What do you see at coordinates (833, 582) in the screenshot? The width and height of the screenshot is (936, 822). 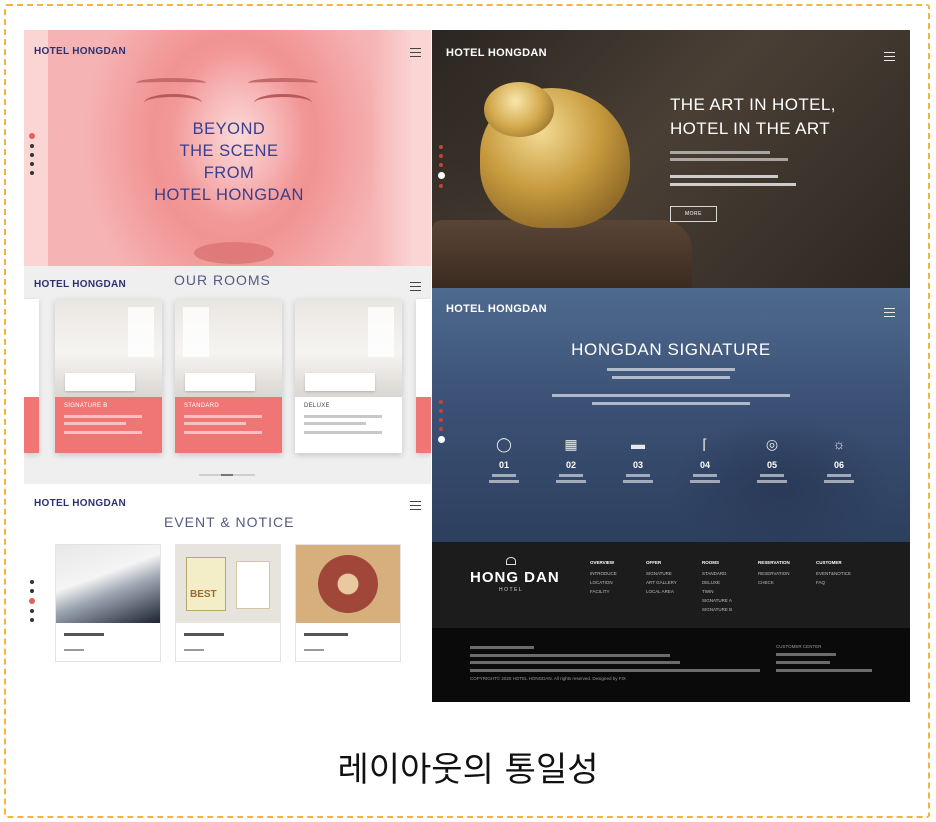 I see `footer-link: FAQ` at bounding box center [833, 582].